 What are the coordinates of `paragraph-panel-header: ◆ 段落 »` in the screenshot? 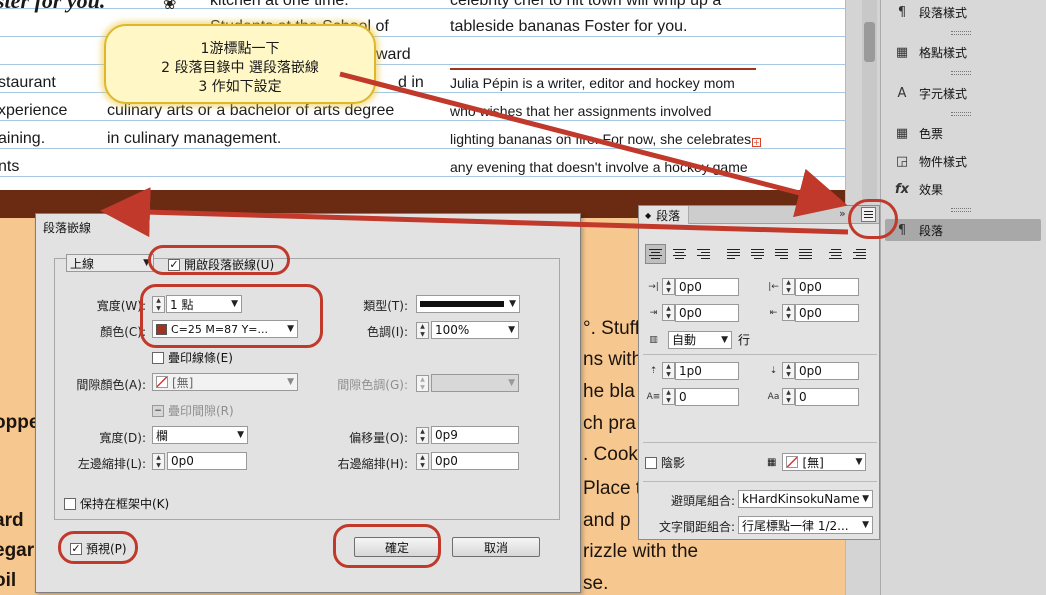 It's located at (759, 215).